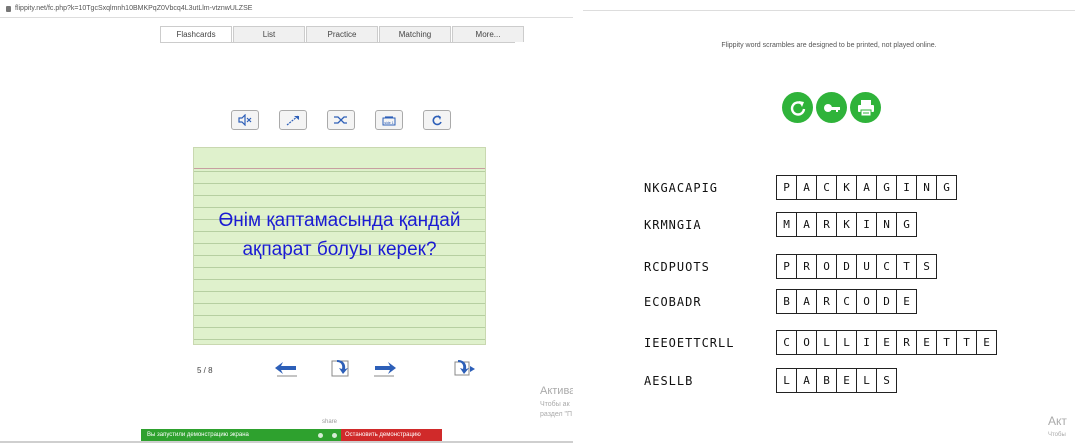 Image resolution: width=1075 pixels, height=443 pixels. What do you see at coordinates (205, 370) in the screenshot?
I see `card-counter: 5 / 8` at bounding box center [205, 370].